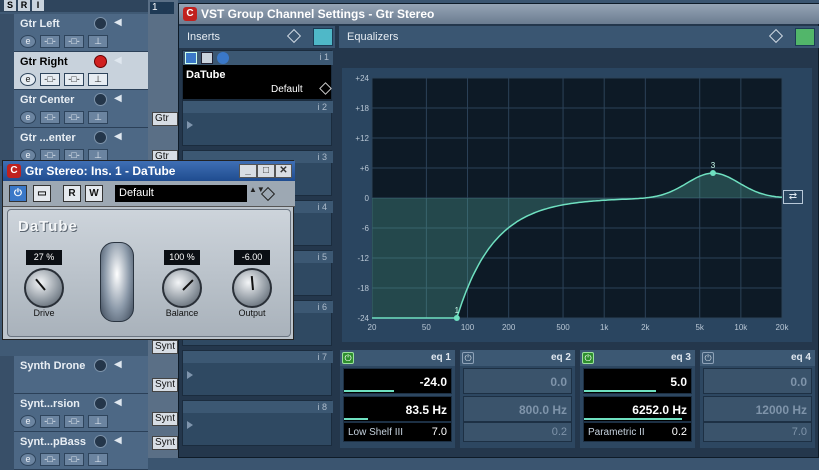 Image resolution: width=819 pixels, height=470 pixels. Describe the element at coordinates (47, 100) in the screenshot. I see `track-name: Gtr Center` at that location.